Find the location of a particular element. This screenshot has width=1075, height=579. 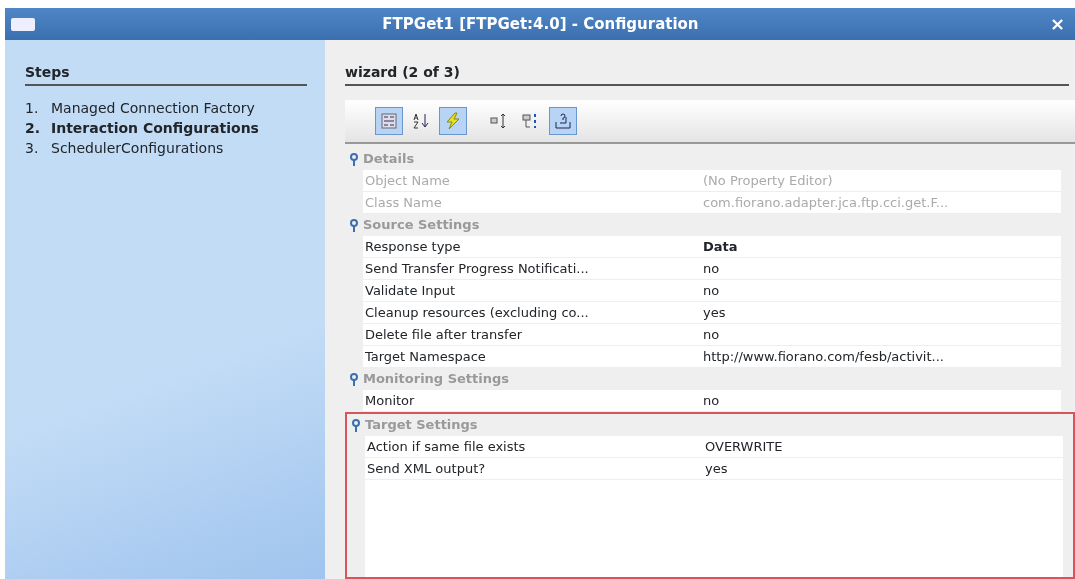

window-title: FTPGet1 [FTPGet:4.0] - Configuration is located at coordinates (540, 24).